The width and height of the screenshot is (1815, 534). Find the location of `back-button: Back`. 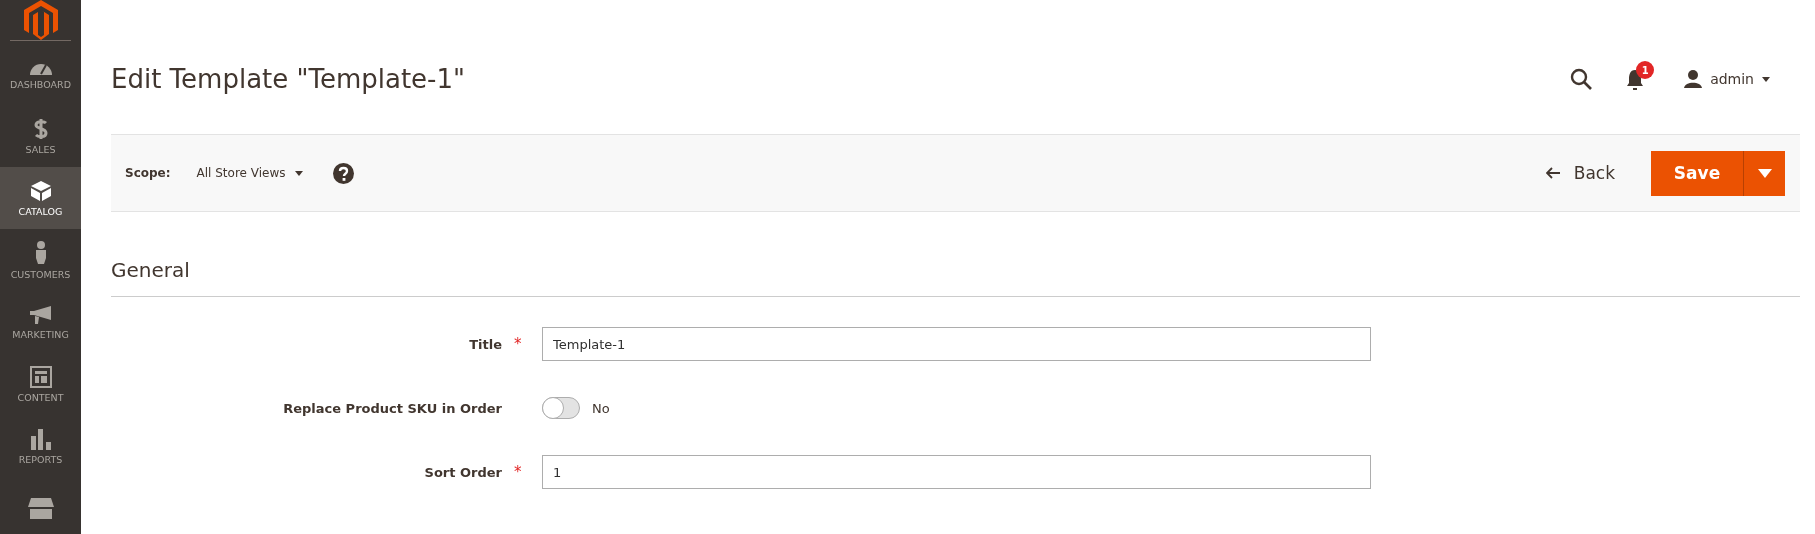

back-button: Back is located at coordinates (1580, 173).